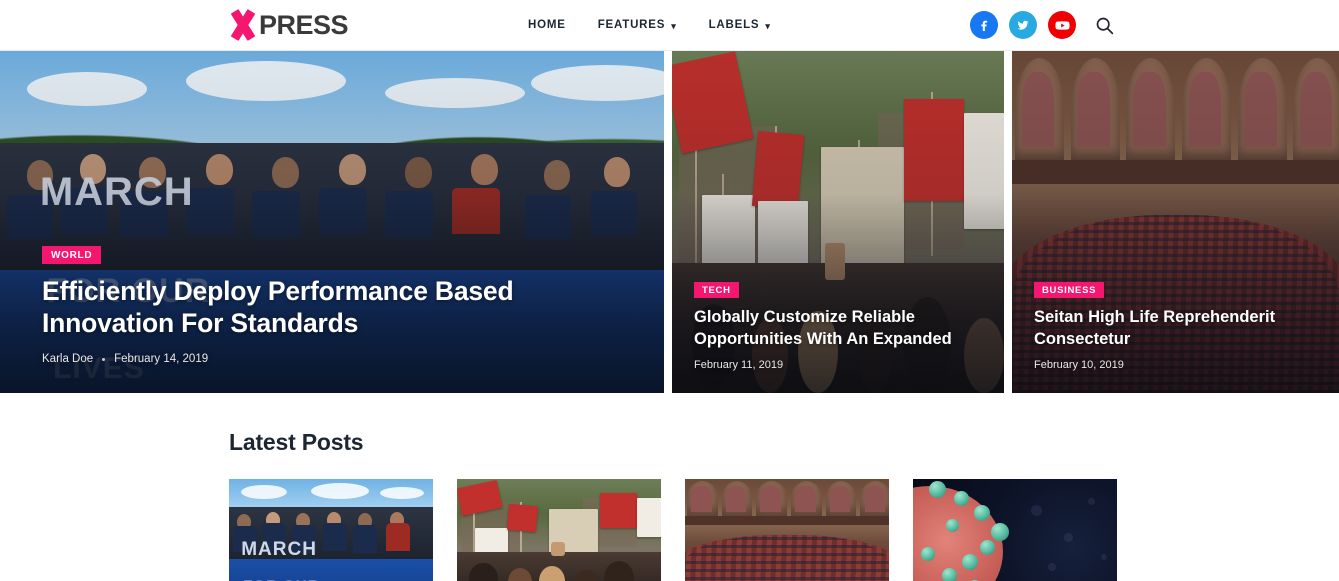 The image size is (1339, 581). I want to click on nav-item-home-label: HOME, so click(547, 25).